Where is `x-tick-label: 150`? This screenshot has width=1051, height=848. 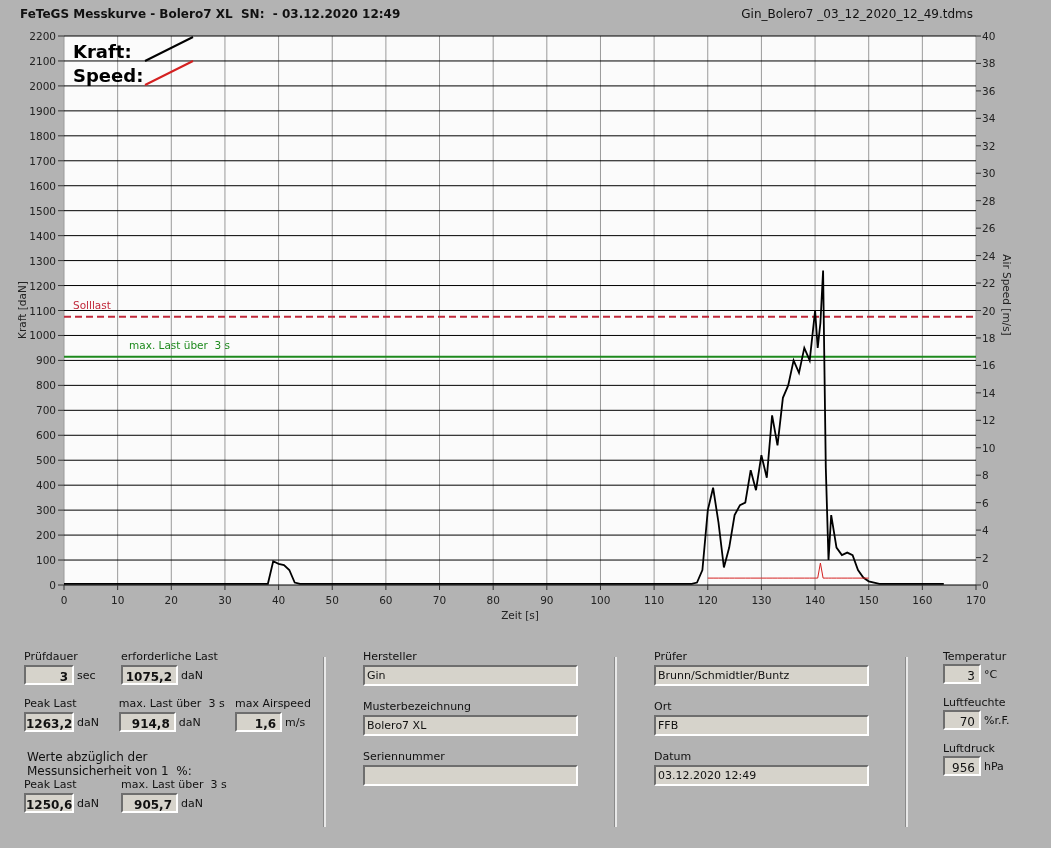 x-tick-label: 150 is located at coordinates (868, 600).